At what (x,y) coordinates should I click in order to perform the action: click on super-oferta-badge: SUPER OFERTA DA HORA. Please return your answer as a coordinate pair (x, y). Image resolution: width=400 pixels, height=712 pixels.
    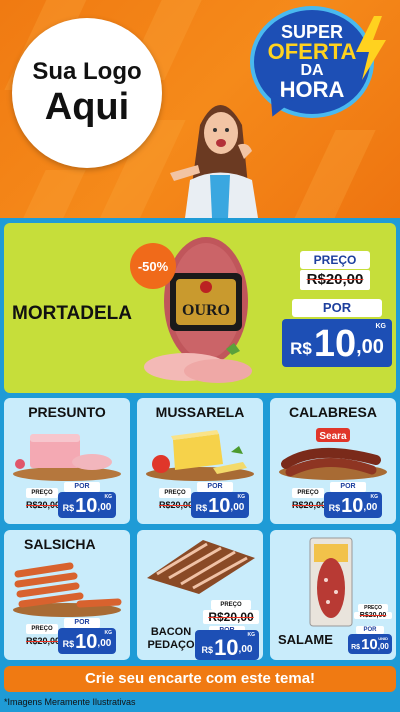
    Looking at the image, I should click on (319, 66).